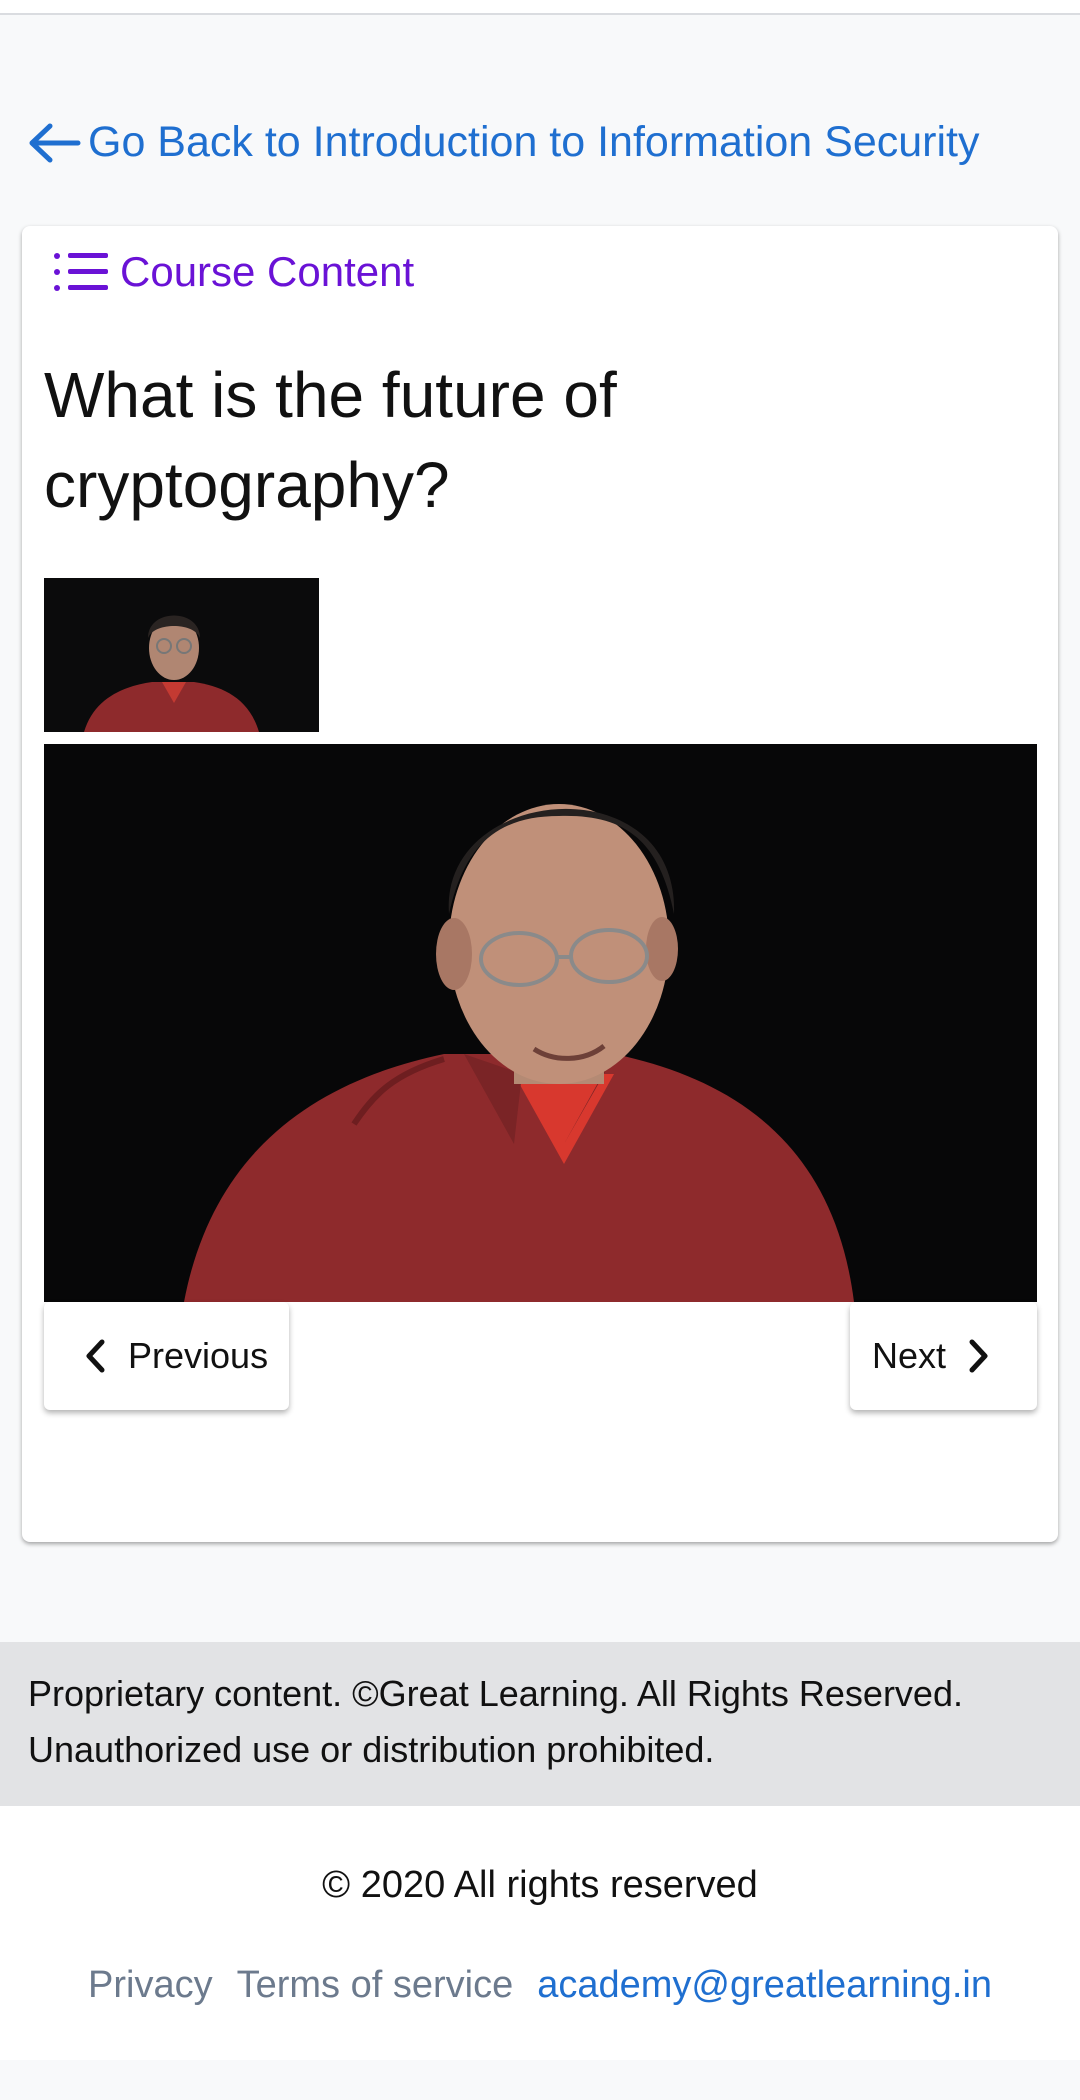  I want to click on chevron-right-icon, so click(978, 1356).